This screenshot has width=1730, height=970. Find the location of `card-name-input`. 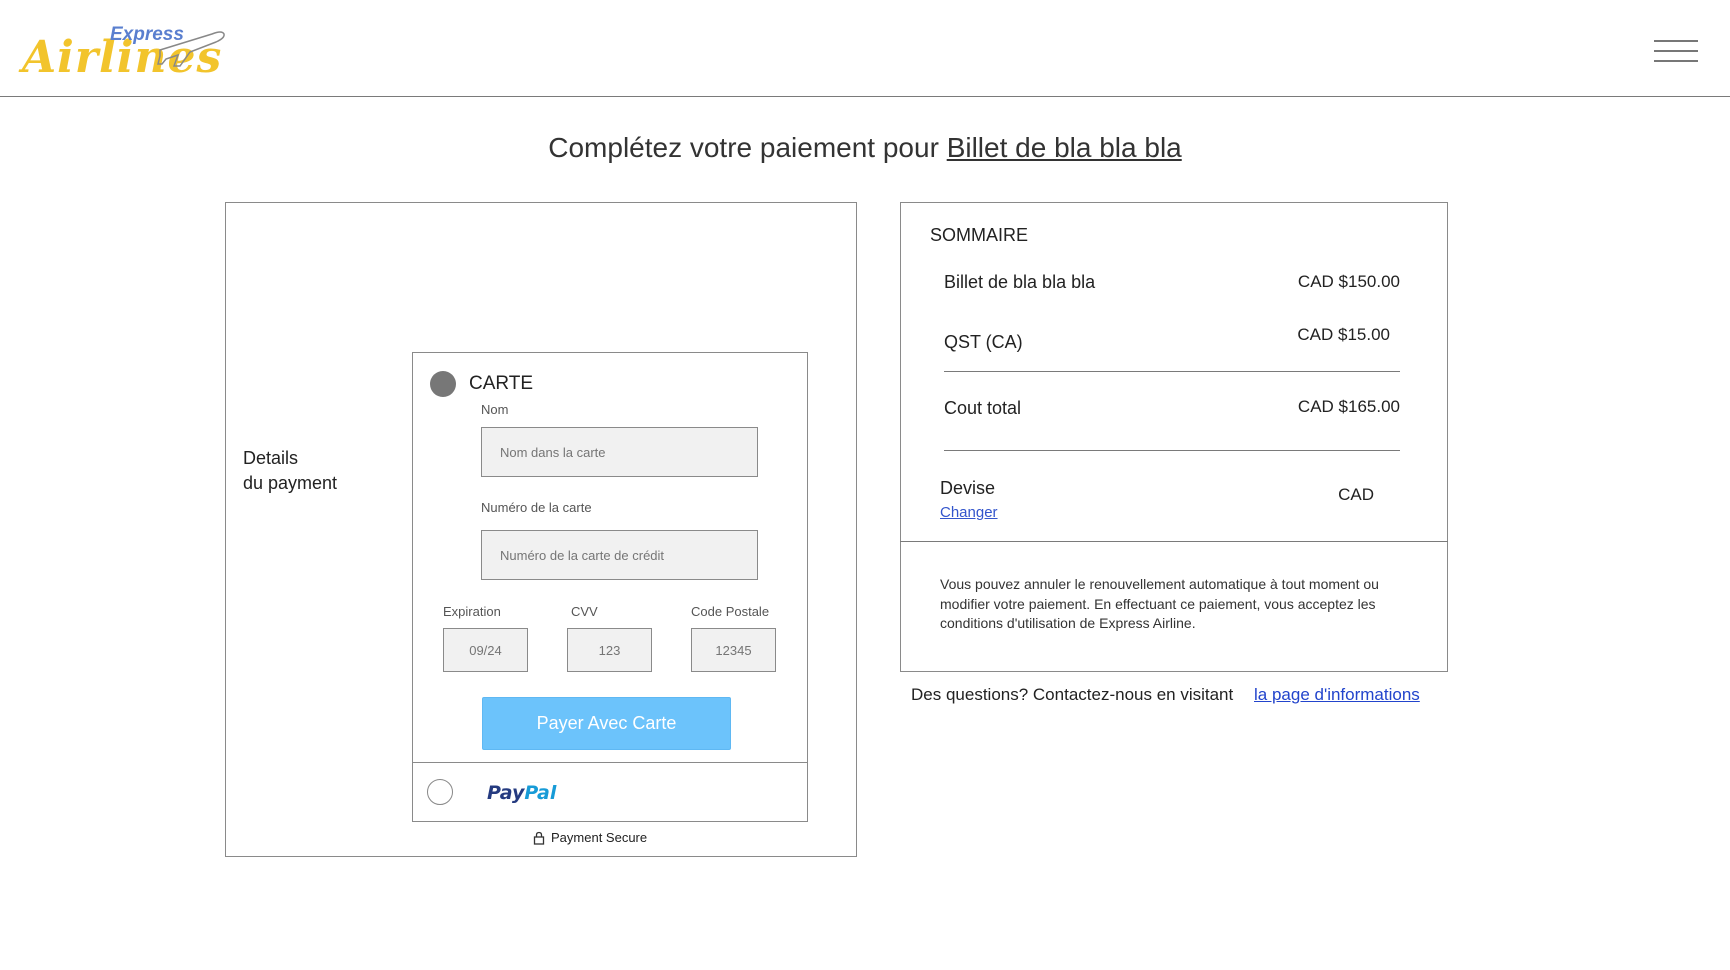

card-name-input is located at coordinates (619, 452).